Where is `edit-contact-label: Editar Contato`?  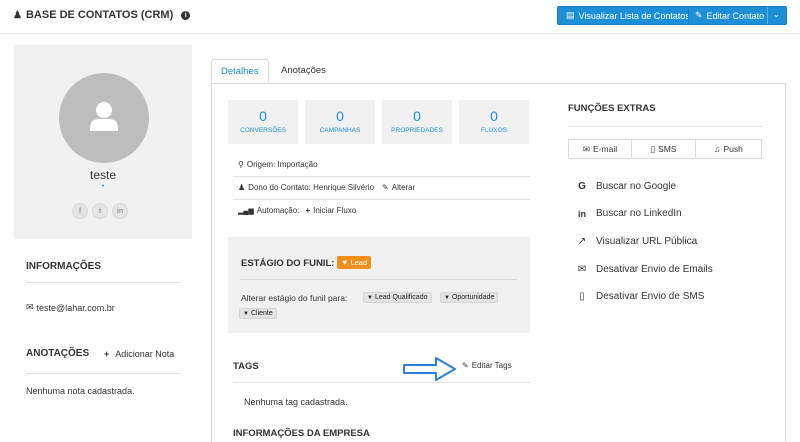
edit-contact-label: Editar Contato is located at coordinates (735, 15).